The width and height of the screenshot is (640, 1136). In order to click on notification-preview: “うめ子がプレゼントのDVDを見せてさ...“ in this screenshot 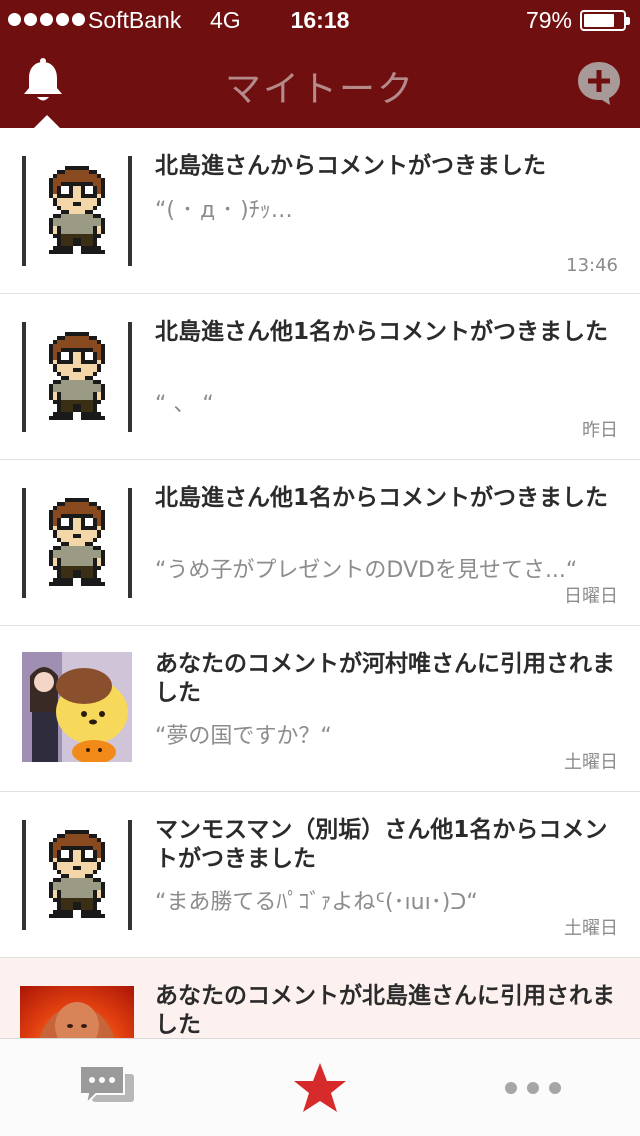, I will do `click(366, 570)`.